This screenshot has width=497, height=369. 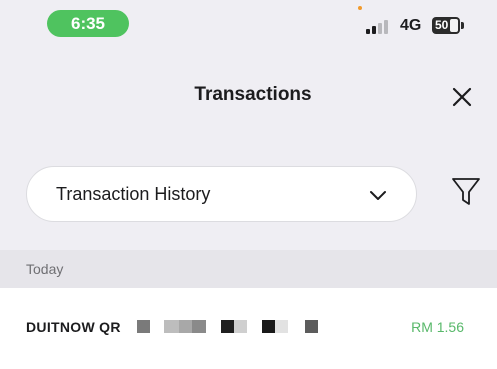 I want to click on transaction-reference-obscured, so click(x=237, y=326).